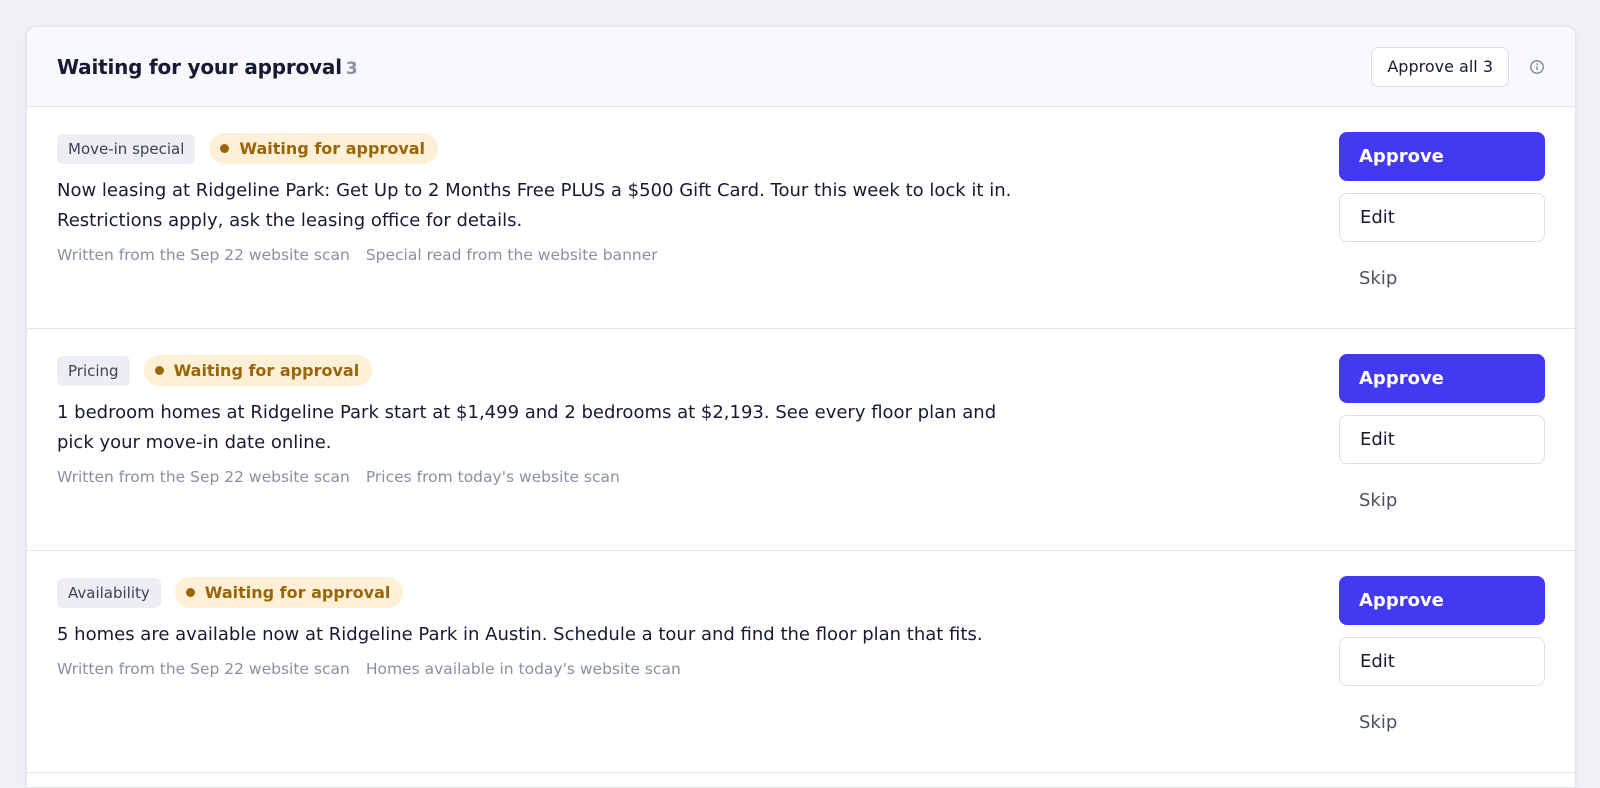 This screenshot has height=788, width=1600. What do you see at coordinates (351, 68) in the screenshot?
I see `pending-count: 3` at bounding box center [351, 68].